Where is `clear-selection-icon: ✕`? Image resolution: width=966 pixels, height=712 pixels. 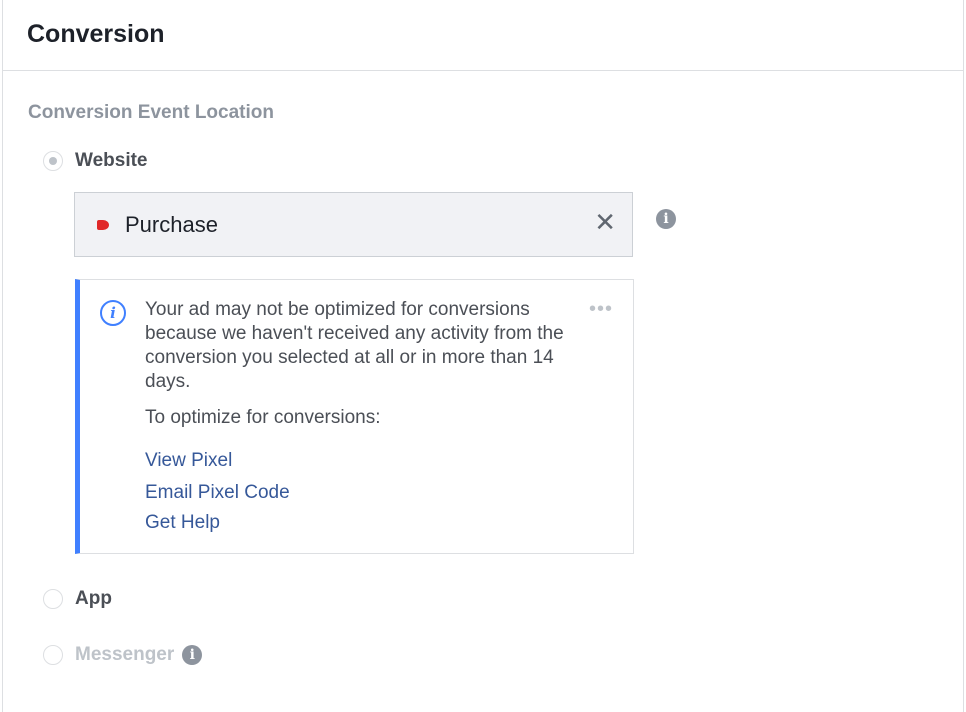
clear-selection-icon: ✕ is located at coordinates (605, 223).